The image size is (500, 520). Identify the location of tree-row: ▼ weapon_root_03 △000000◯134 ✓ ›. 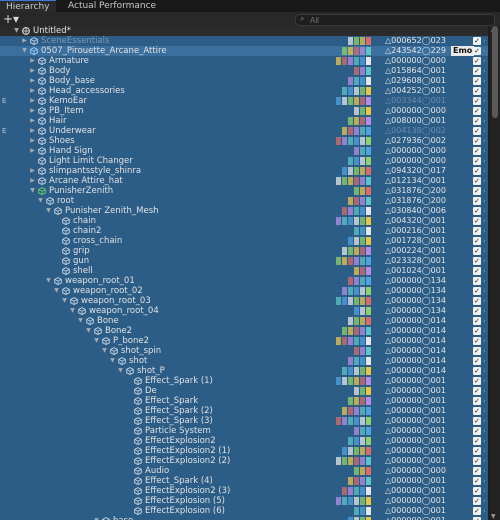
(244, 301).